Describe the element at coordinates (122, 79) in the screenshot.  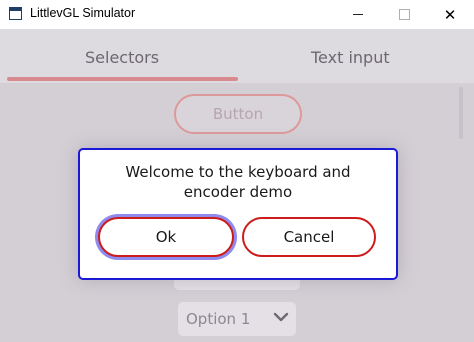
I see `active-tab-indicator` at that location.